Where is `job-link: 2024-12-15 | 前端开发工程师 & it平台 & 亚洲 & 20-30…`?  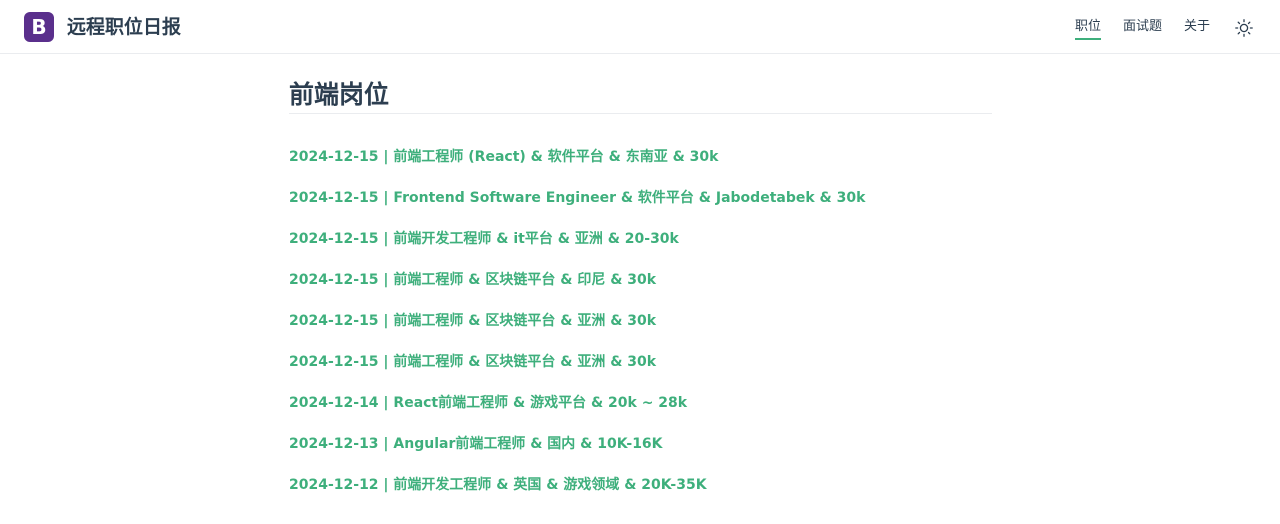
job-link: 2024-12-15 | 前端开发工程师 & it平台 & 亚洲 & 20-30… is located at coordinates (484, 239).